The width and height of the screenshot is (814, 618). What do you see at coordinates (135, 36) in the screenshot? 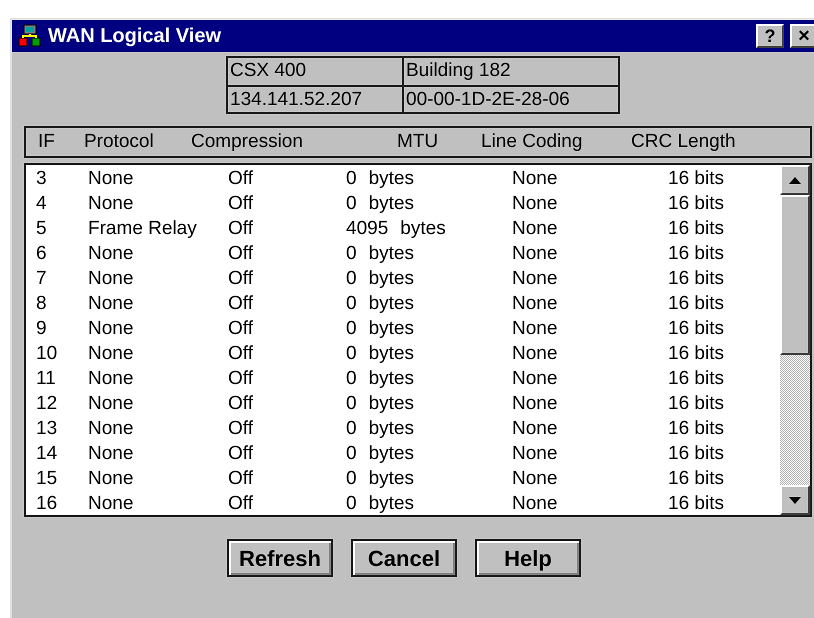
I see `window-title: WAN Logical View` at bounding box center [135, 36].